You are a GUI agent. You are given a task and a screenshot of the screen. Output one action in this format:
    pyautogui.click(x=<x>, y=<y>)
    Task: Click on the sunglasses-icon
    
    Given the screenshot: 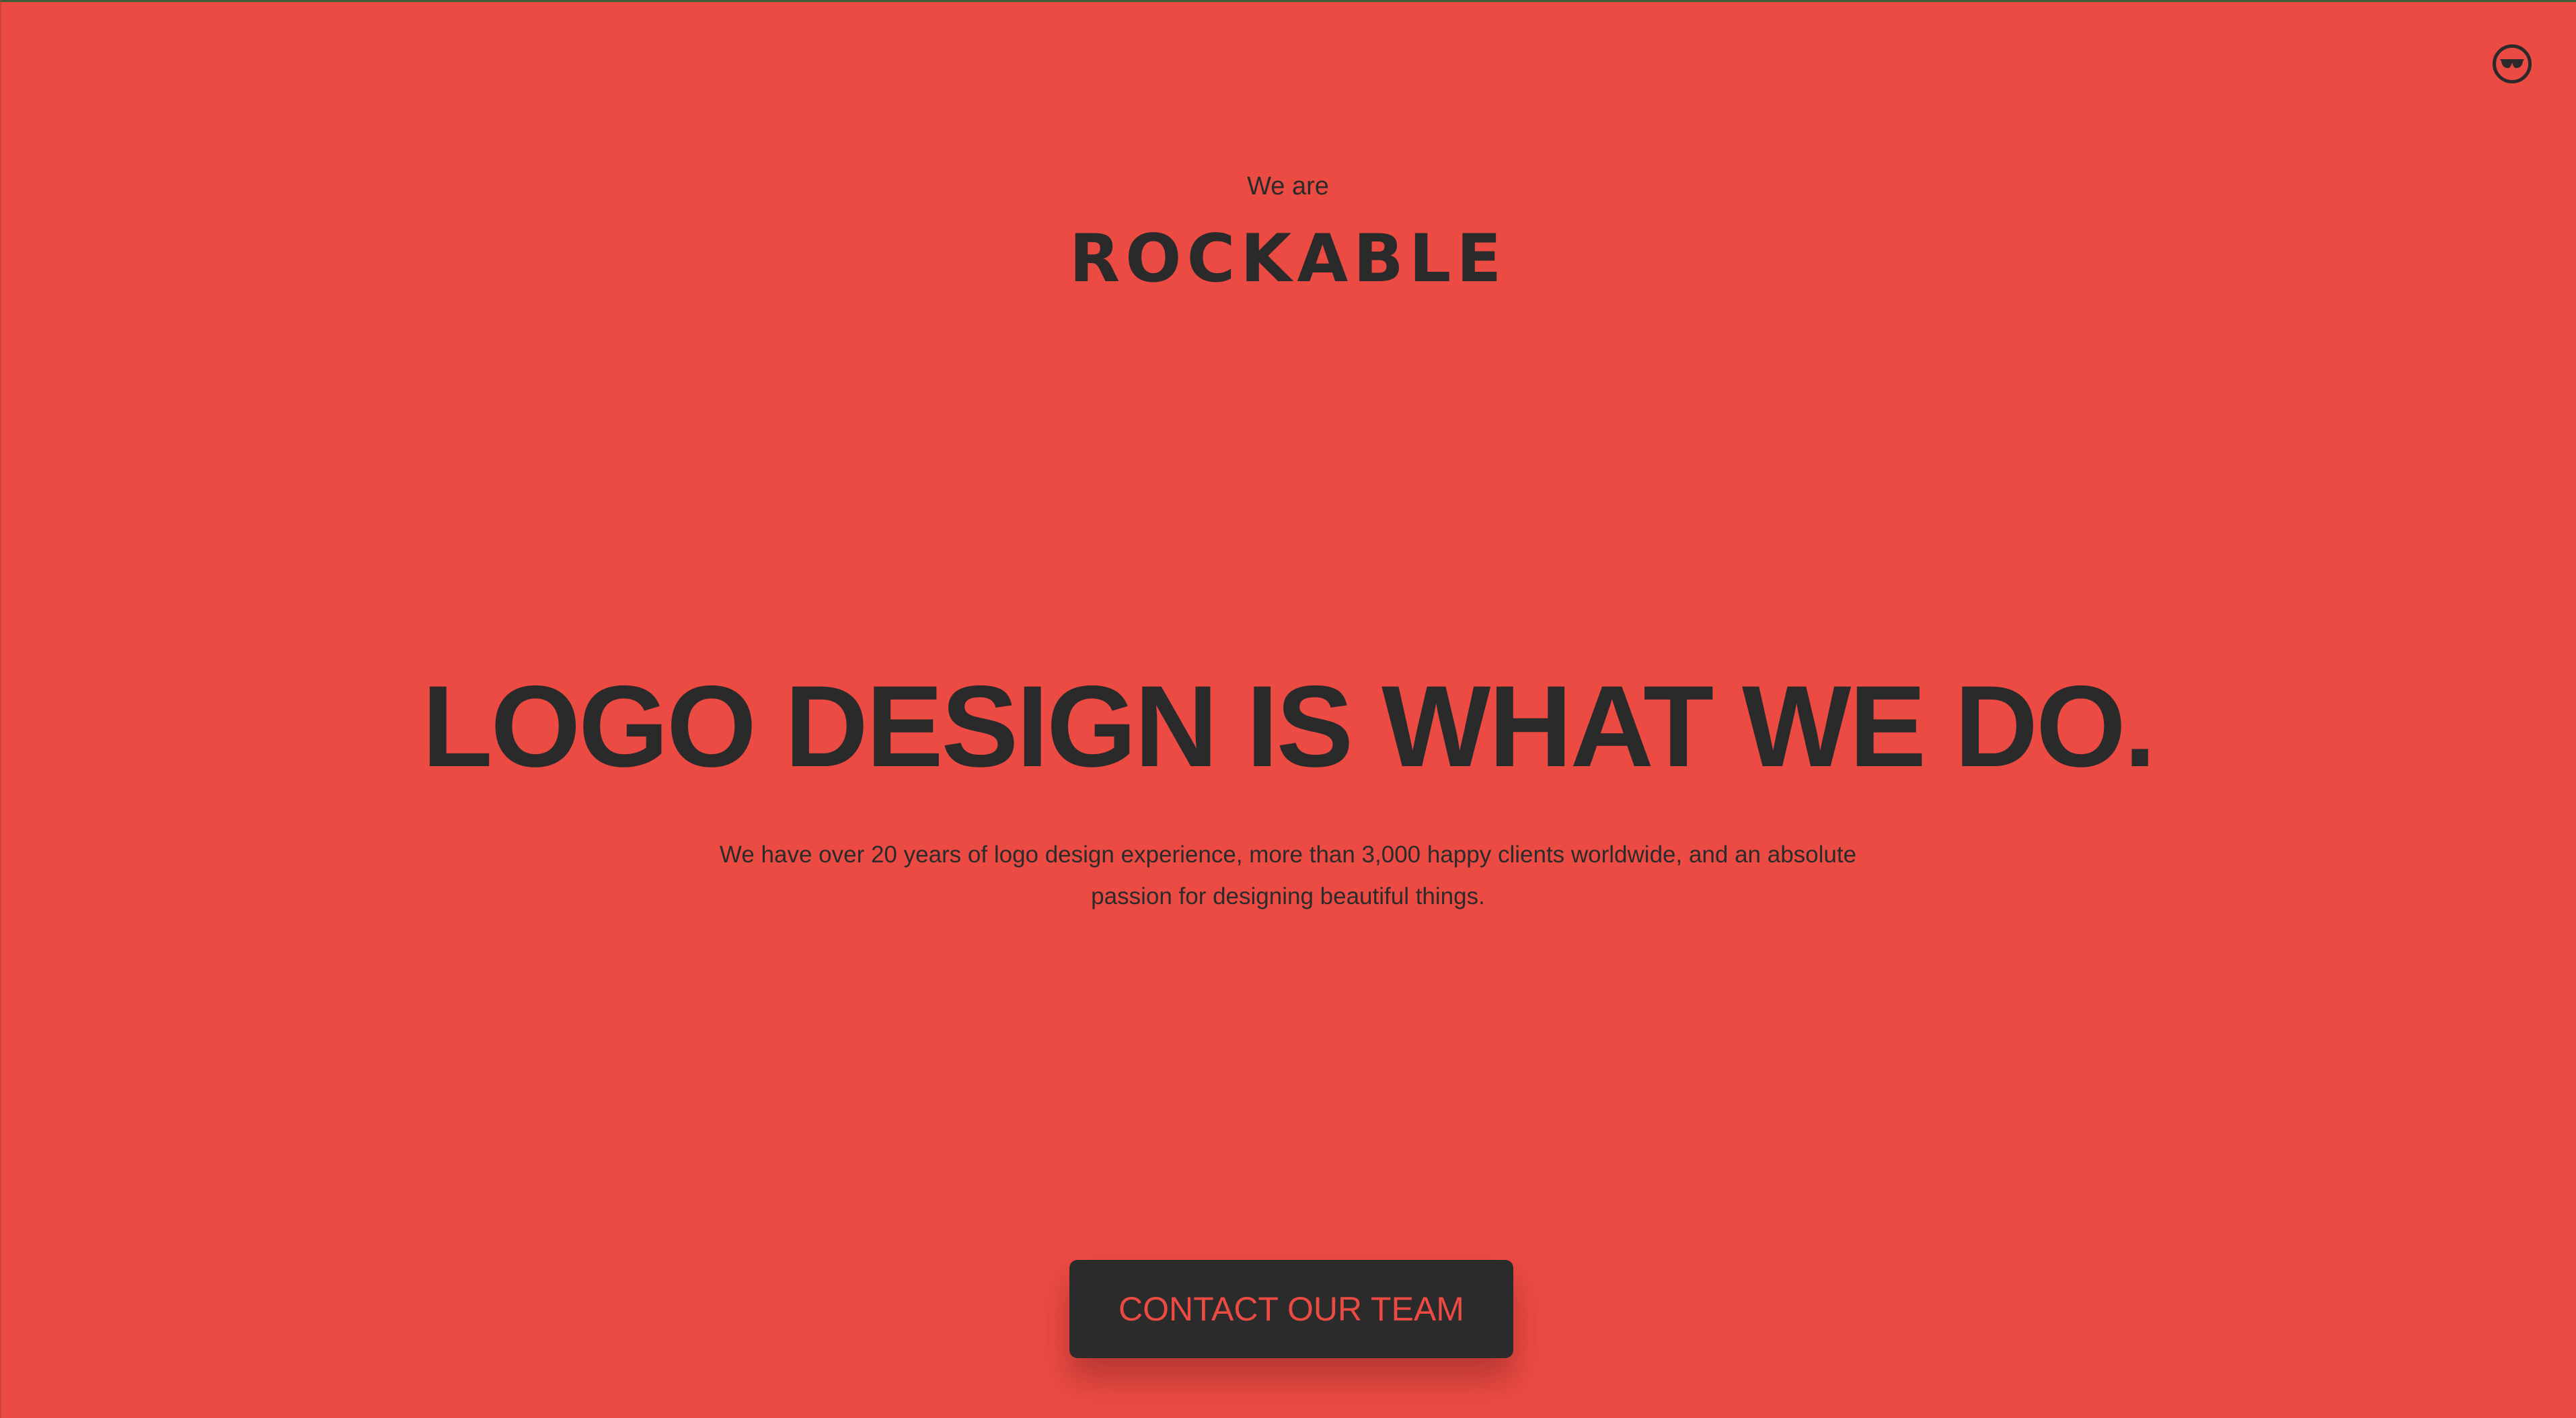 What is the action you would take?
    pyautogui.click(x=2512, y=63)
    